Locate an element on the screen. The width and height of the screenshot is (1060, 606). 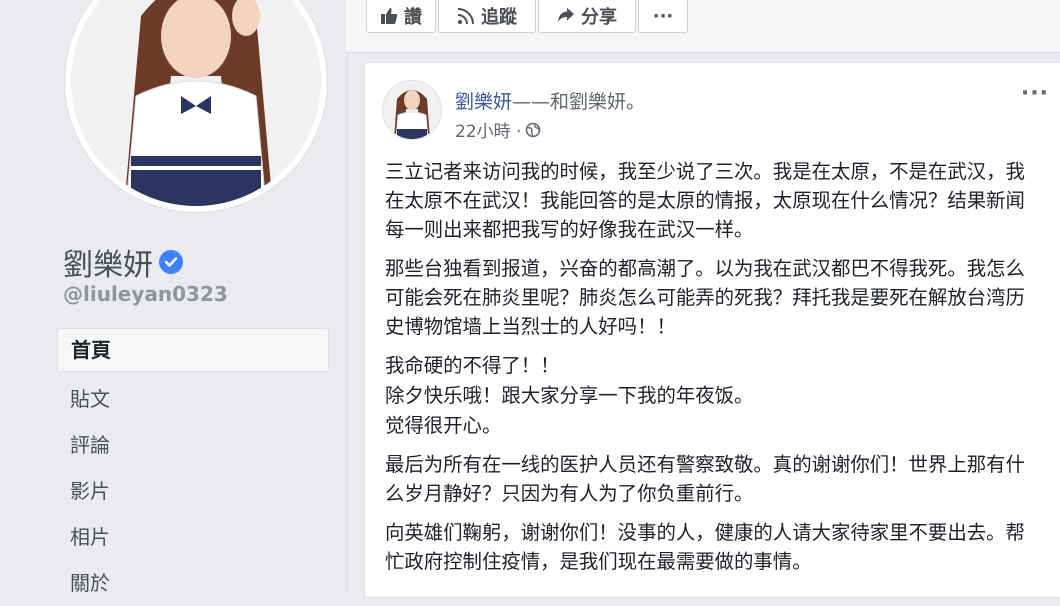
globe-icon is located at coordinates (533, 129).